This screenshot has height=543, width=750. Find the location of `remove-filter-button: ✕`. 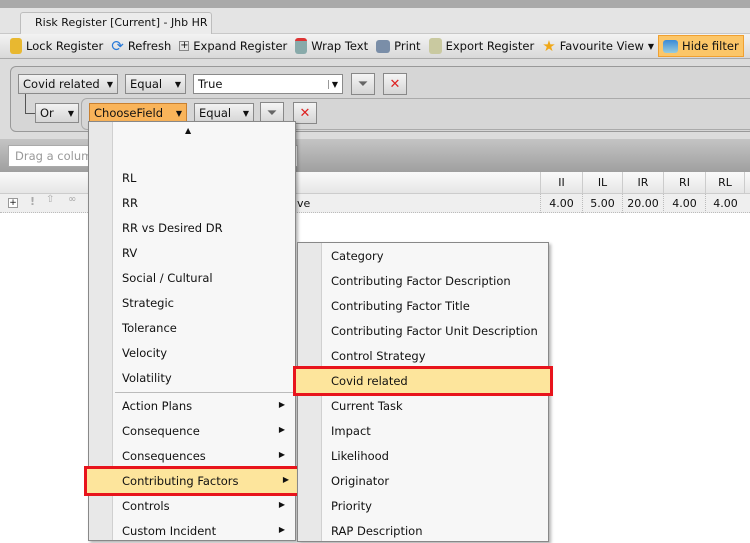

remove-filter-button: ✕ is located at coordinates (395, 84).